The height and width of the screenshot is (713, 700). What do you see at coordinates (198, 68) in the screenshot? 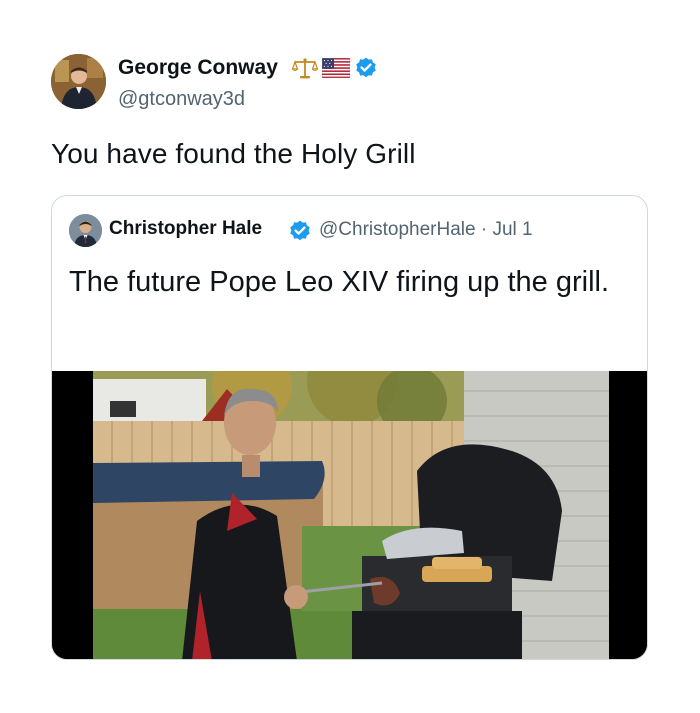
I see `author-name: George Conway` at bounding box center [198, 68].